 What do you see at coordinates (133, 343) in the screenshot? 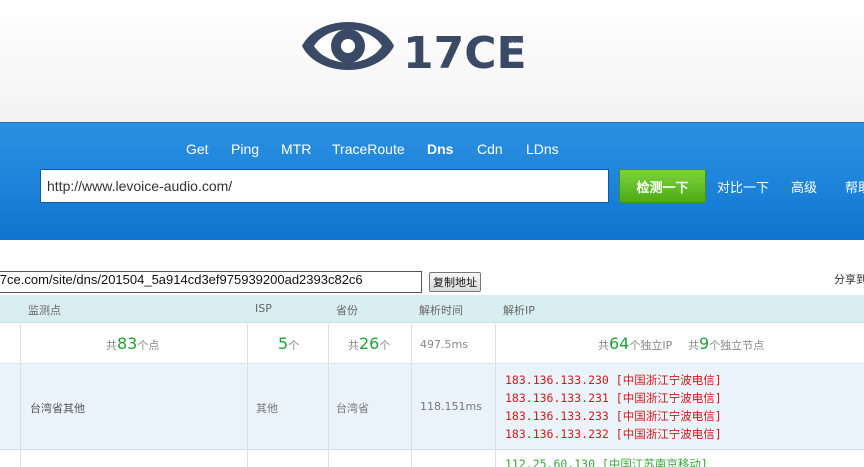
I see `summary-points: 共83个点` at bounding box center [133, 343].